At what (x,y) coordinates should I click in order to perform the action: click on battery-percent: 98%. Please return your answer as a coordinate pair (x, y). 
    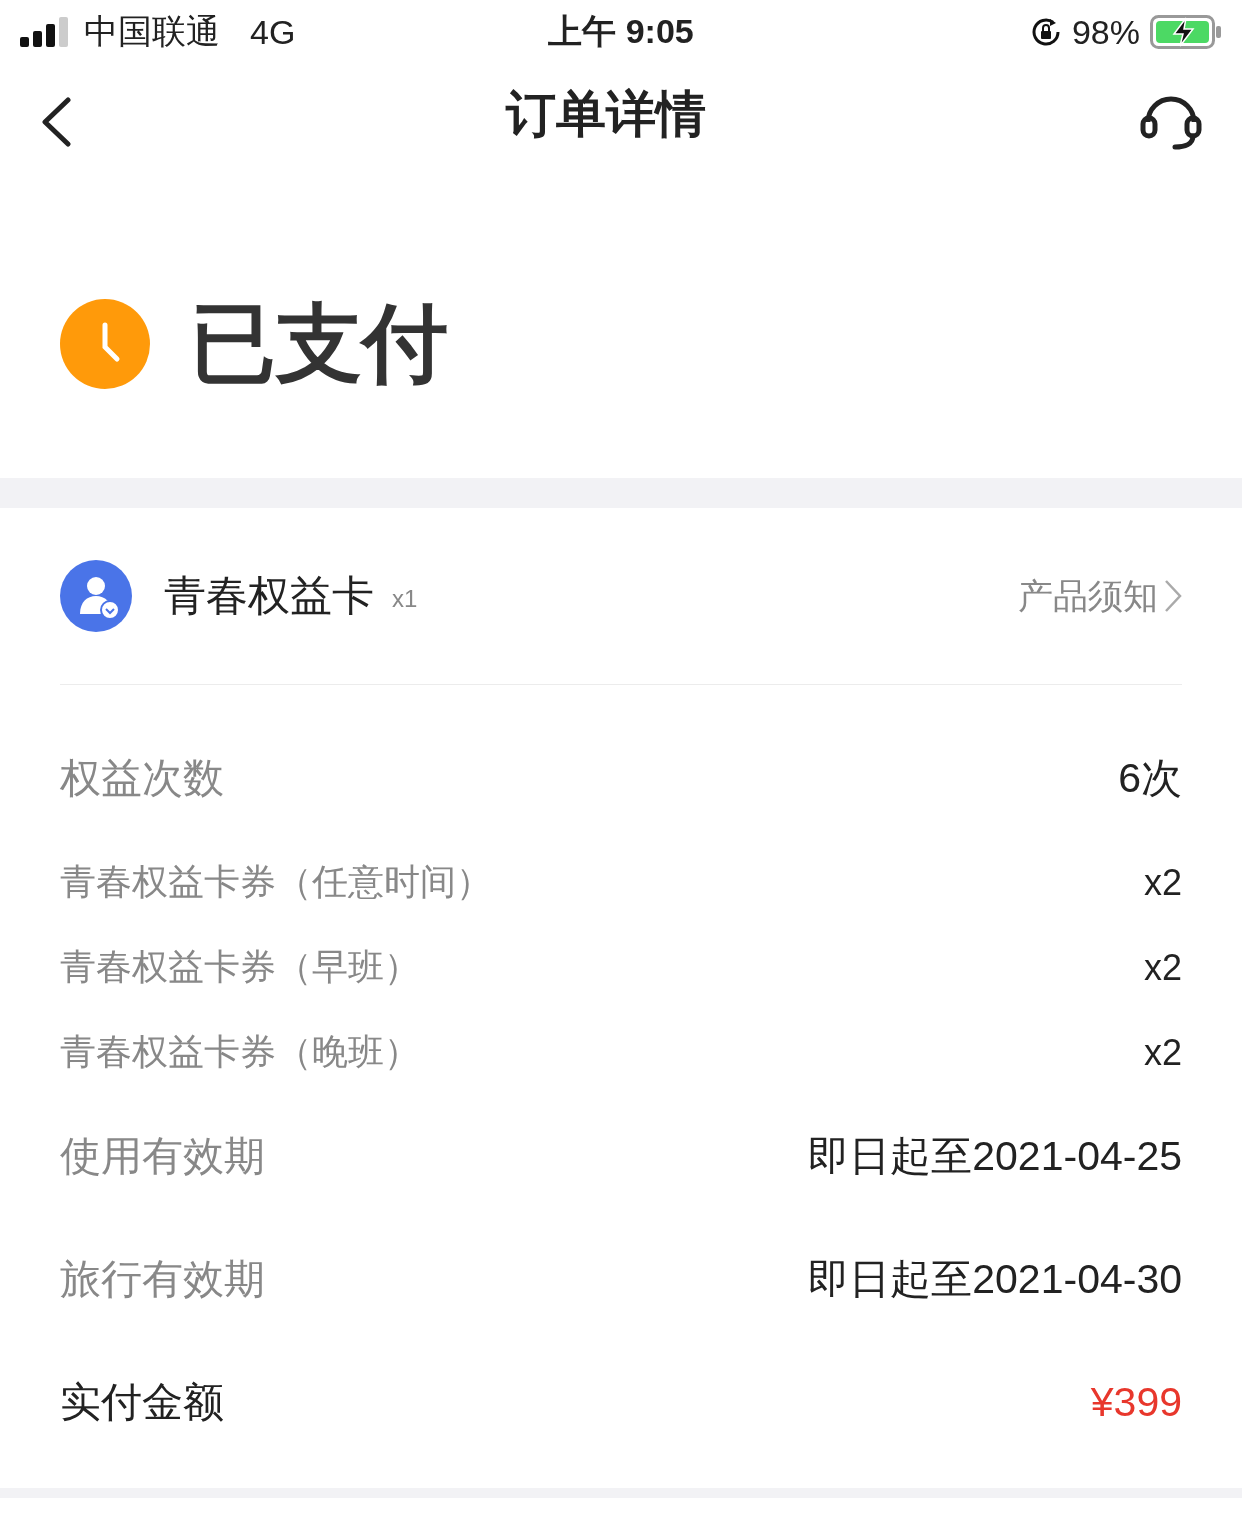
    Looking at the image, I should click on (1105, 32).